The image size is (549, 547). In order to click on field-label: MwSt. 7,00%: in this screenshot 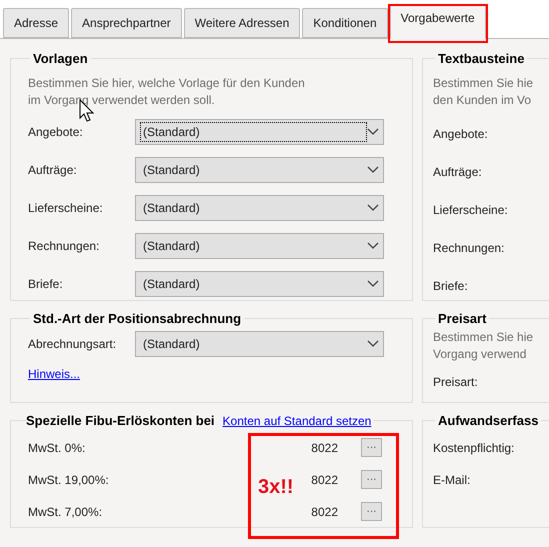, I will do `click(66, 512)`.